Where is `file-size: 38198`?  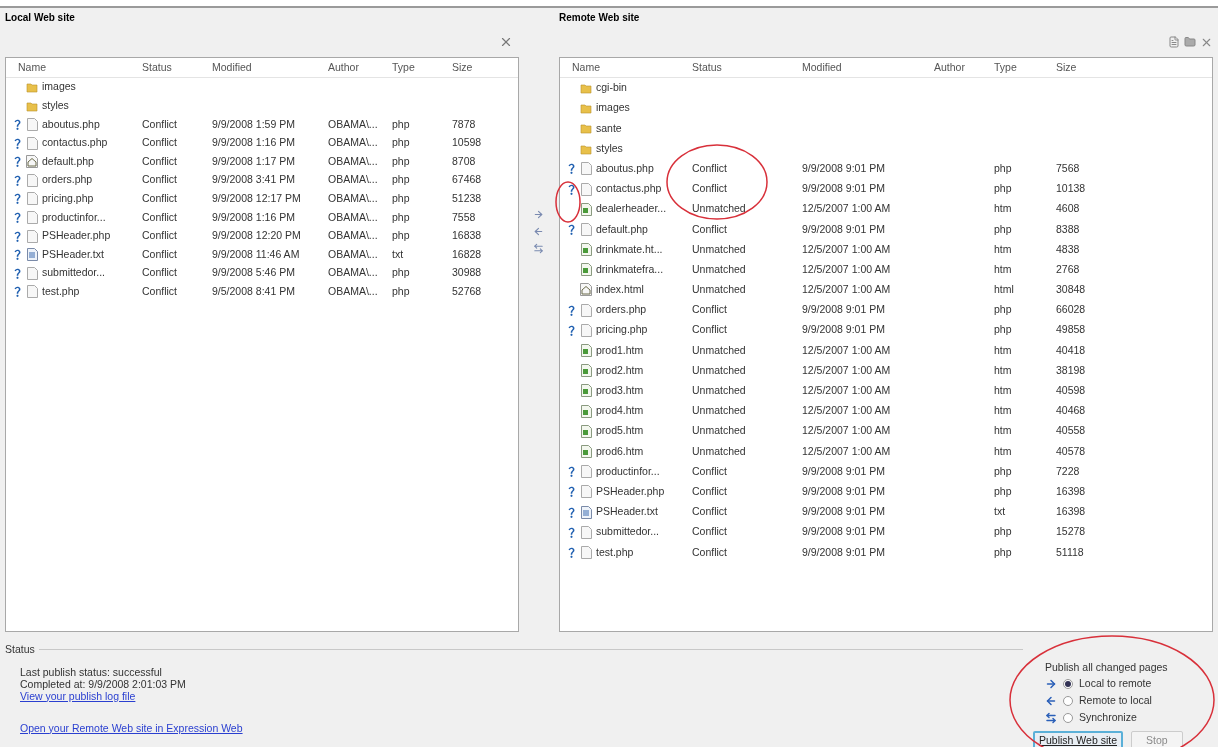 file-size: 38198 is located at coordinates (1071, 369).